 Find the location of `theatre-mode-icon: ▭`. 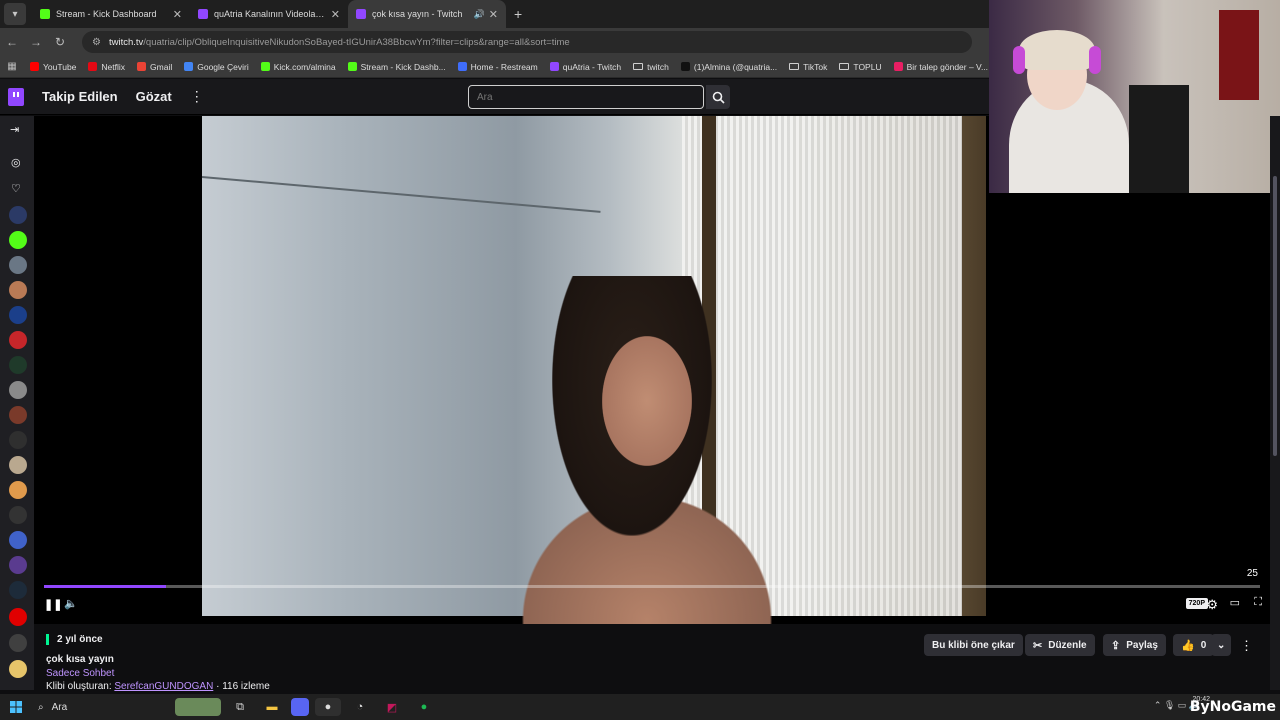

theatre-mode-icon: ▭ is located at coordinates (1235, 602).